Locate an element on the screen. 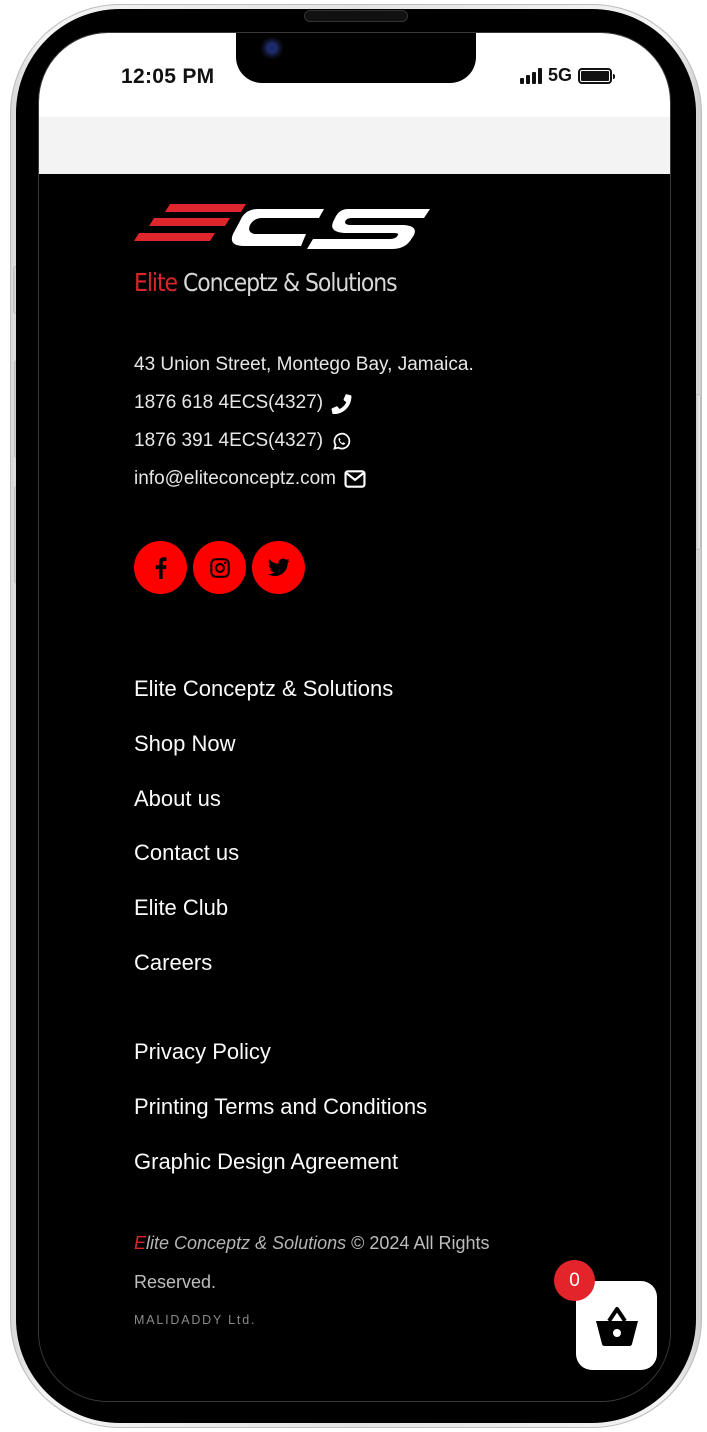 The image size is (707, 1432). social-links is located at coordinates (219, 567).